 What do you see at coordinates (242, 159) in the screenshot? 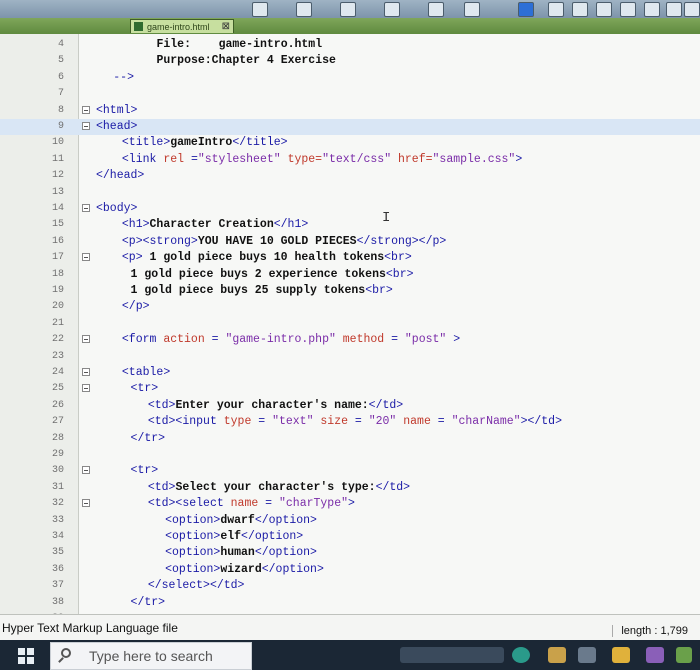
I see `code-token: "stylesheet"` at bounding box center [242, 159].